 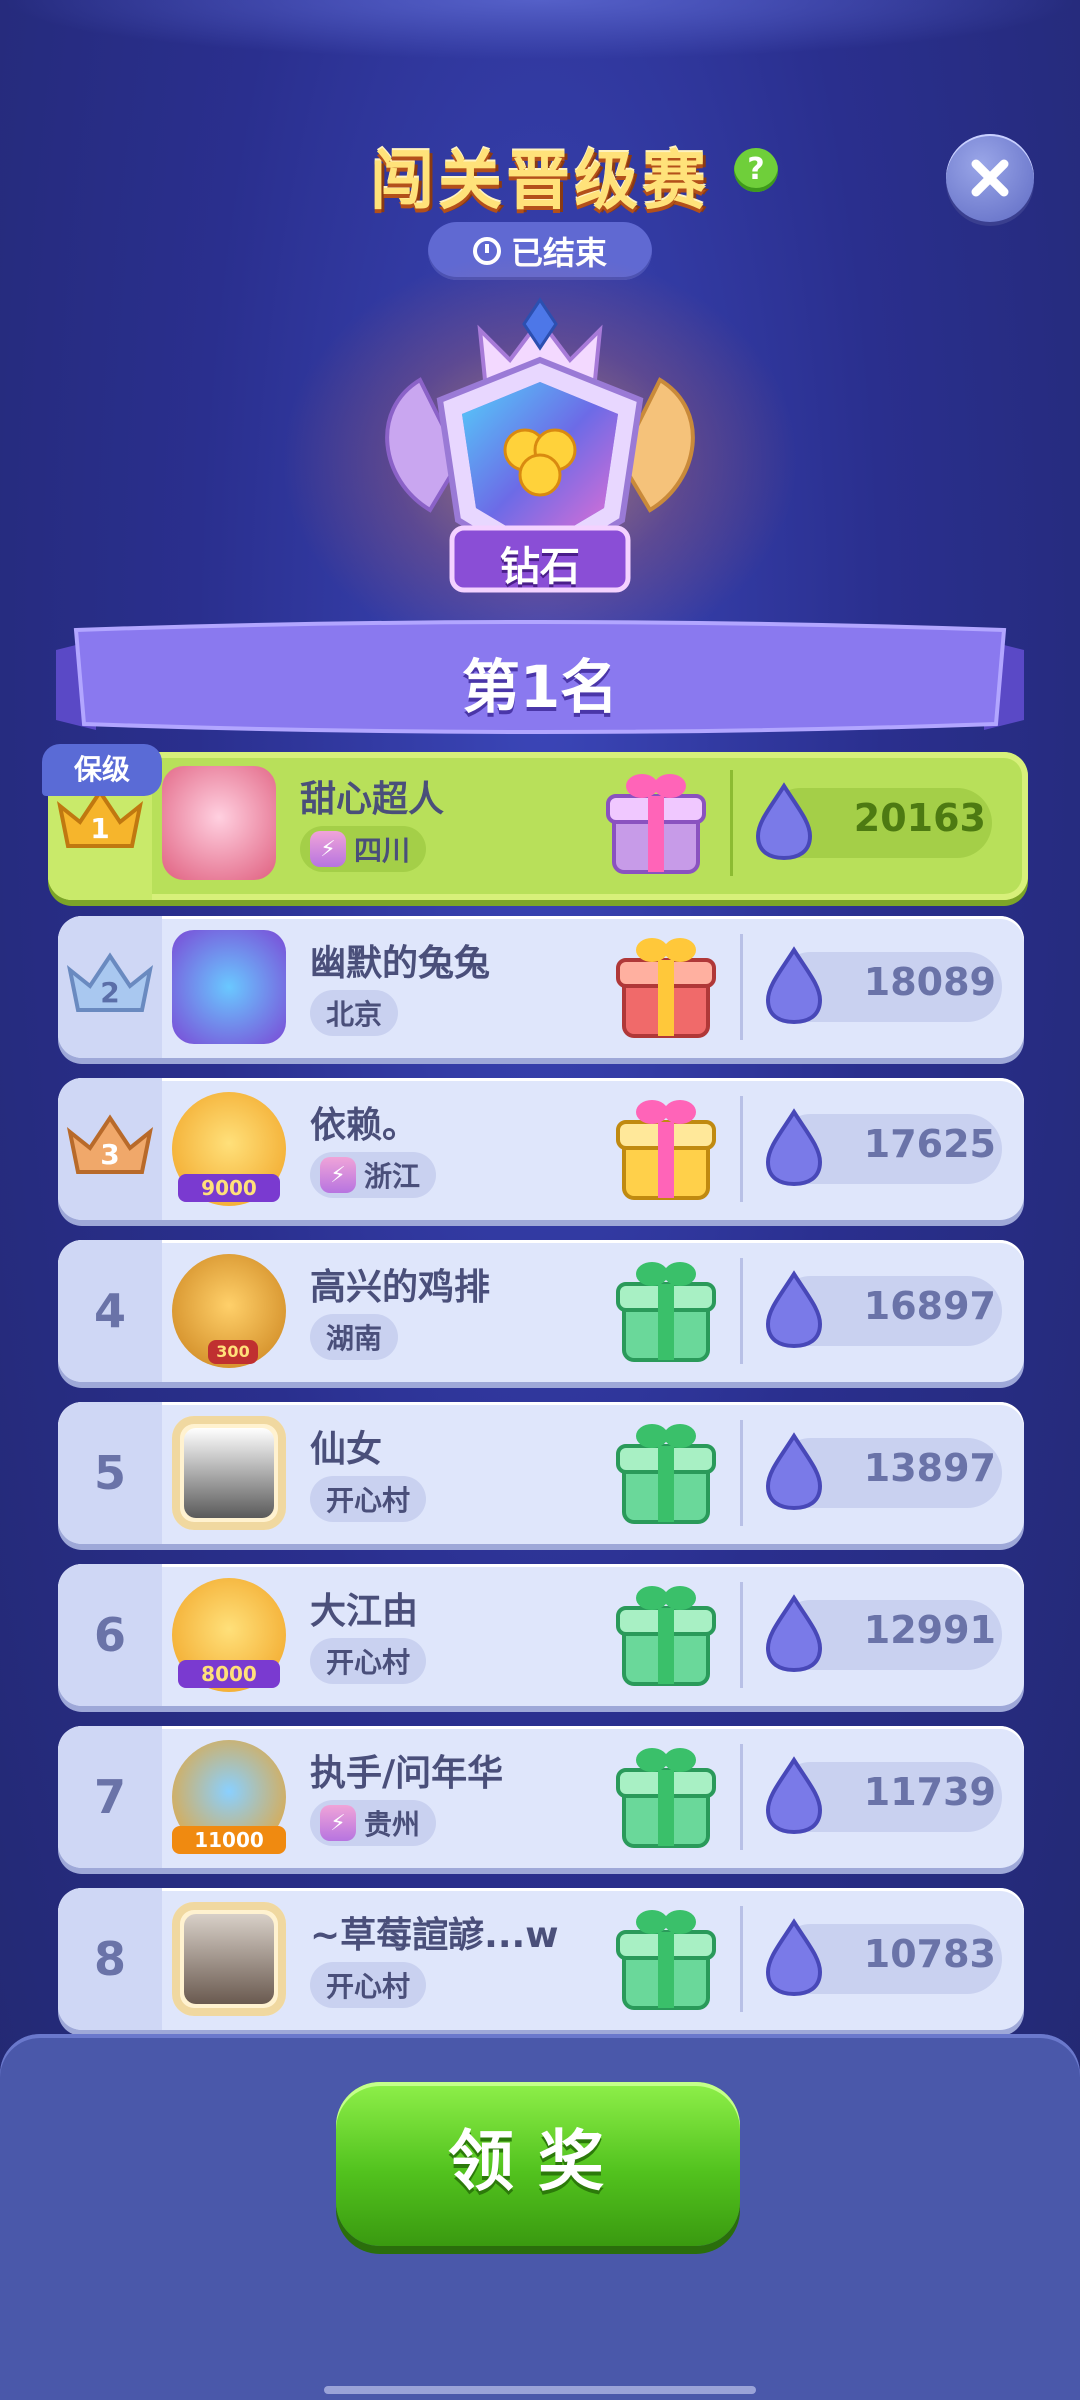 I want to click on rank-number: 5, so click(x=109, y=1473).